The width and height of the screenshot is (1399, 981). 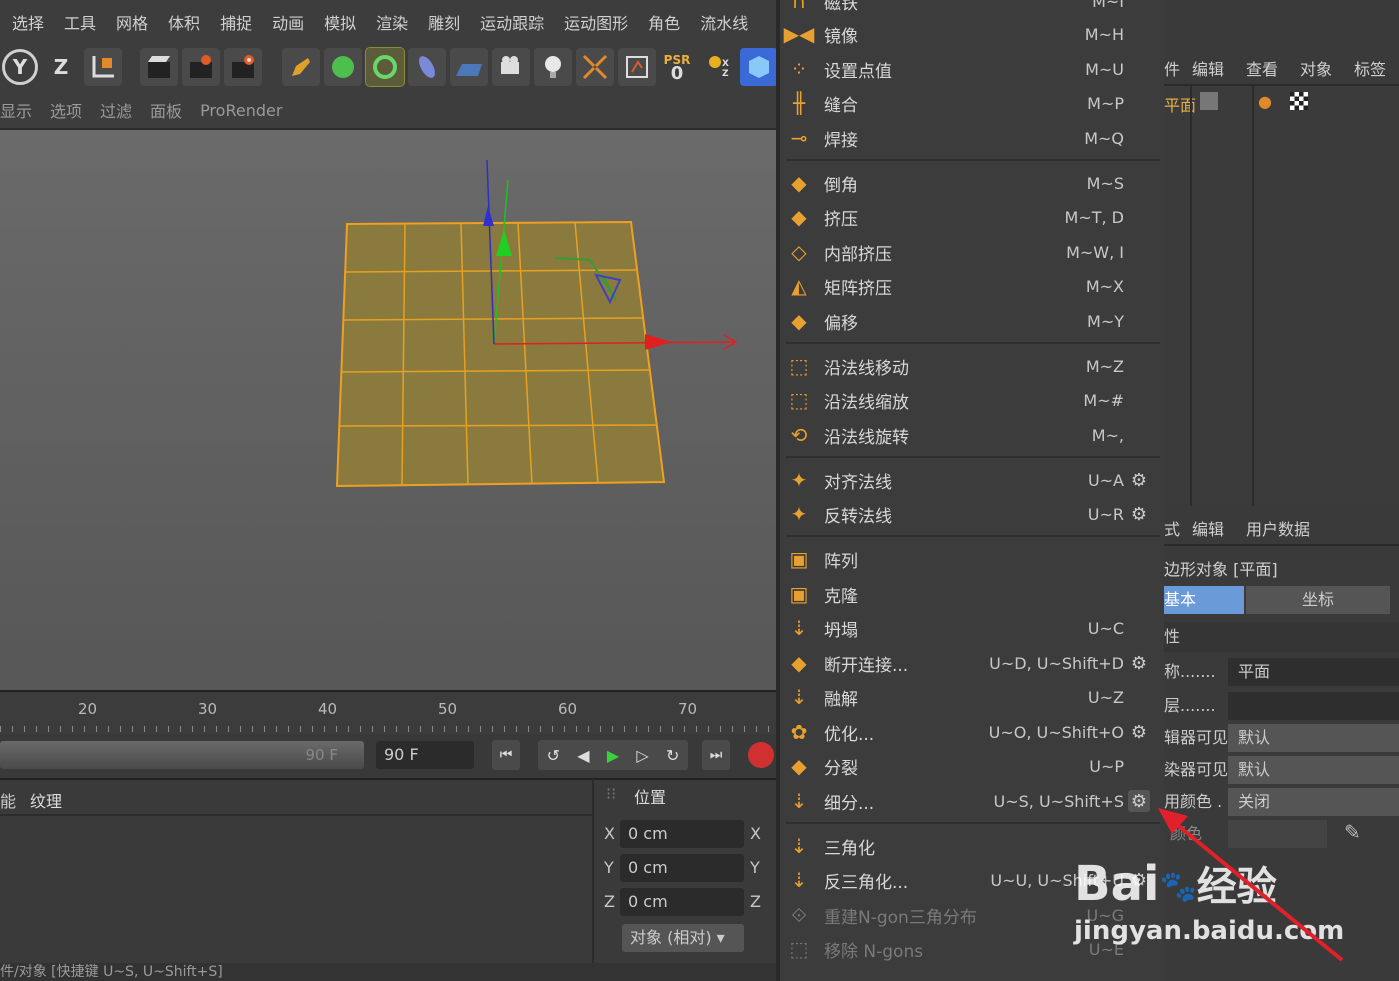 I want to click on prev-key-icon: ◀, so click(x=583, y=755).